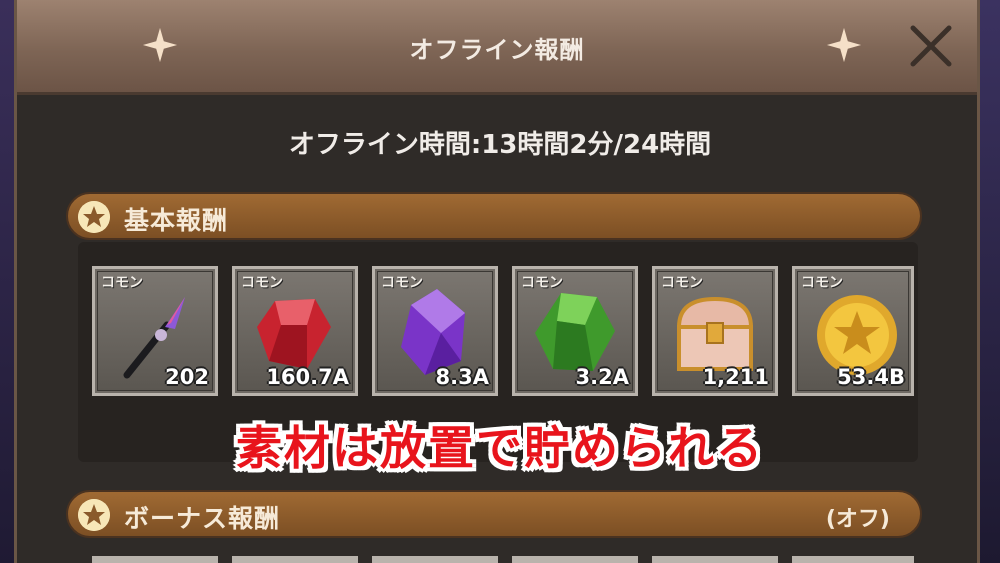 The width and height of the screenshot is (1000, 563). What do you see at coordinates (602, 377) in the screenshot?
I see `item-count: 3.2A` at bounding box center [602, 377].